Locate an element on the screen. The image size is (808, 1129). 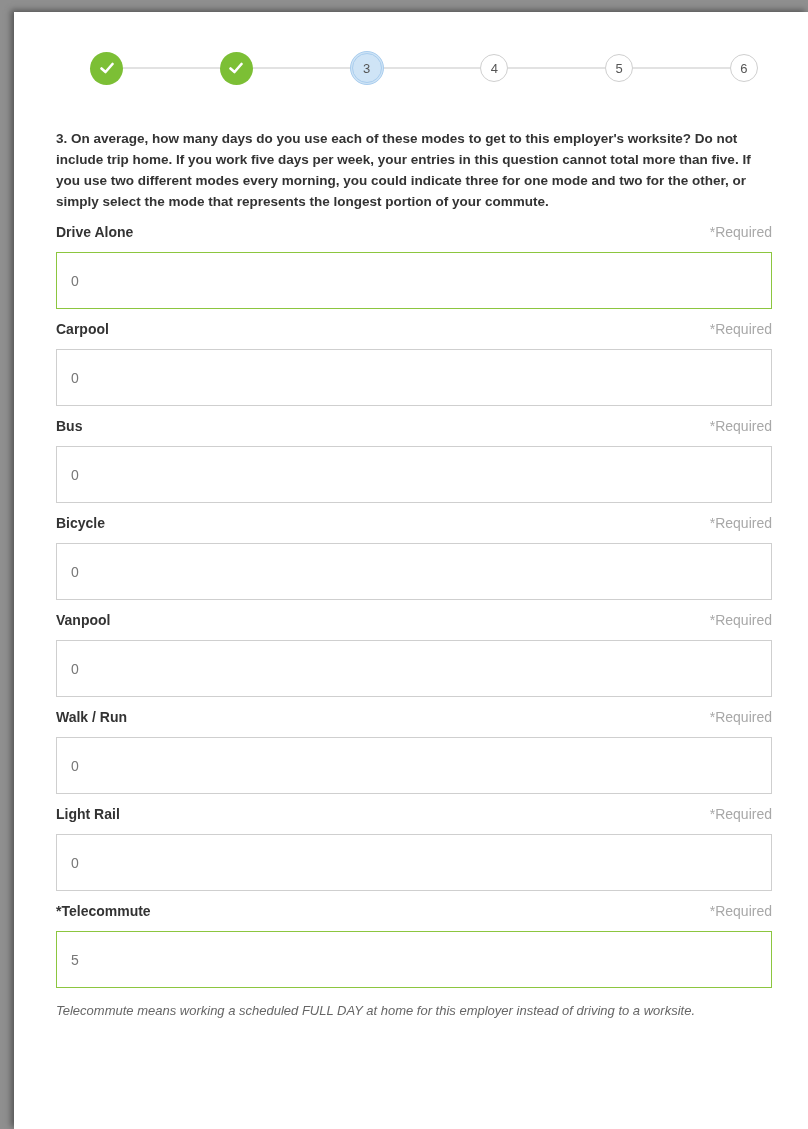
field-label: Light Rail is located at coordinates (88, 814).